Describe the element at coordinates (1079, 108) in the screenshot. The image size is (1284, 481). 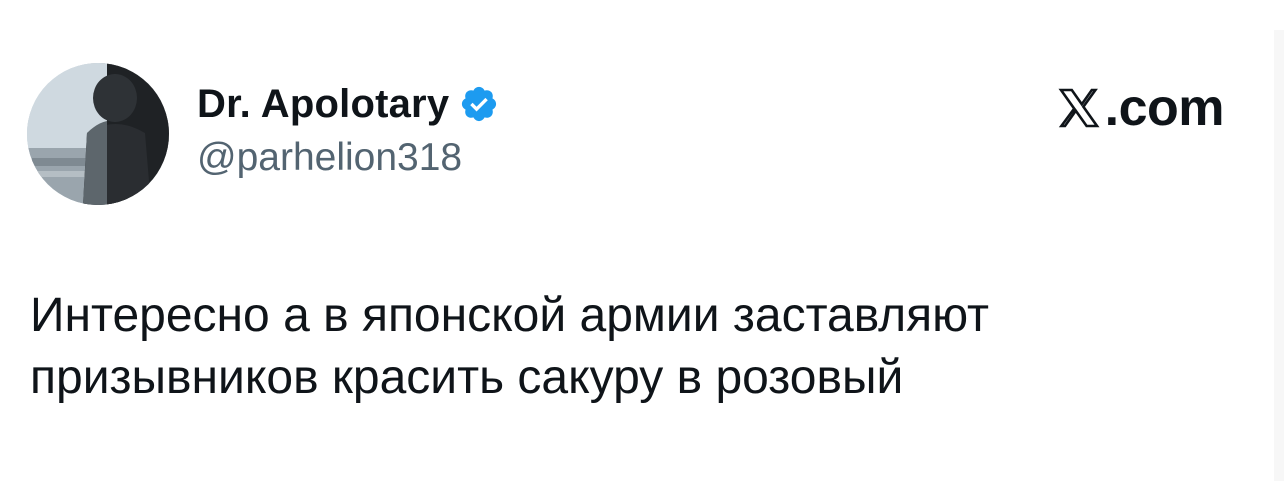
I see `x-logo-icon` at that location.